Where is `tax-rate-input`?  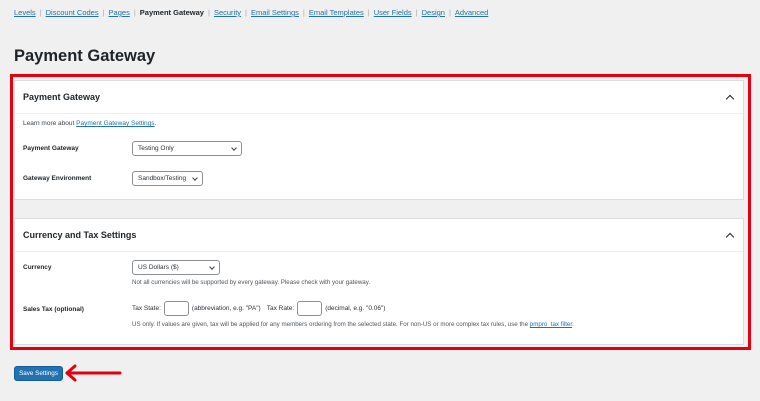
tax-rate-input is located at coordinates (310, 308).